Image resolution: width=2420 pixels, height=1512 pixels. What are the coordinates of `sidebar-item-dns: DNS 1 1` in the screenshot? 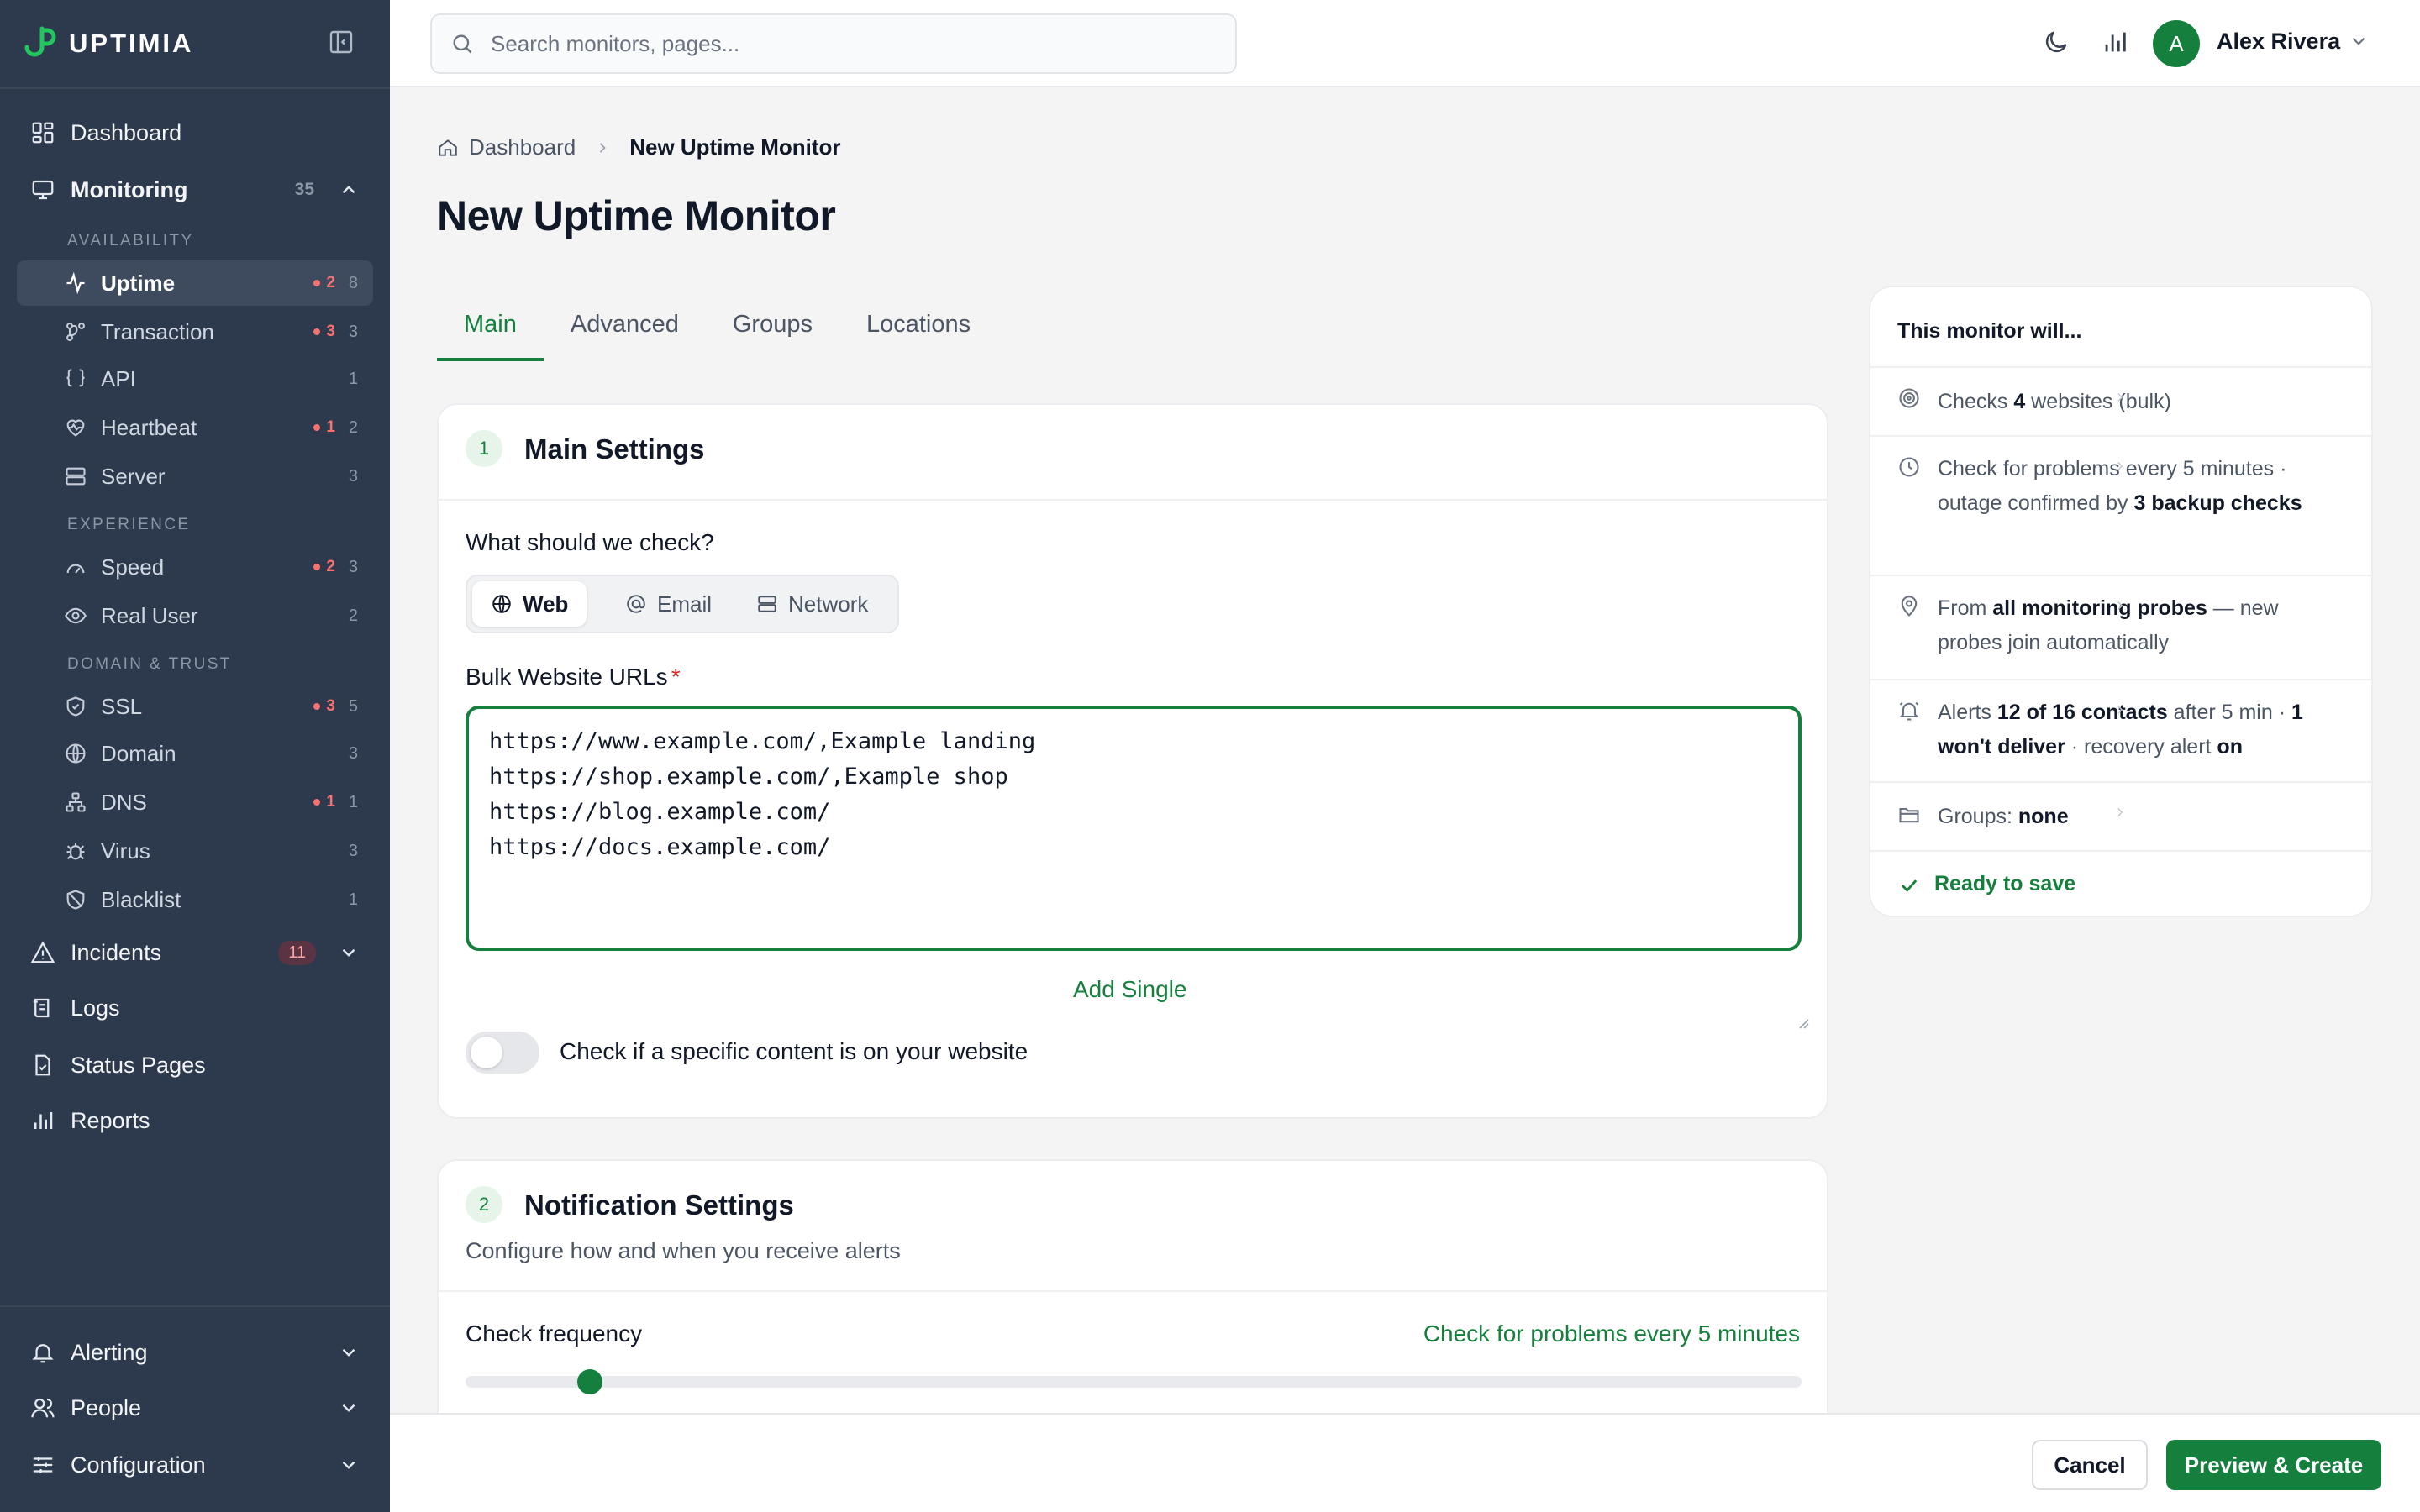 It's located at (195, 802).